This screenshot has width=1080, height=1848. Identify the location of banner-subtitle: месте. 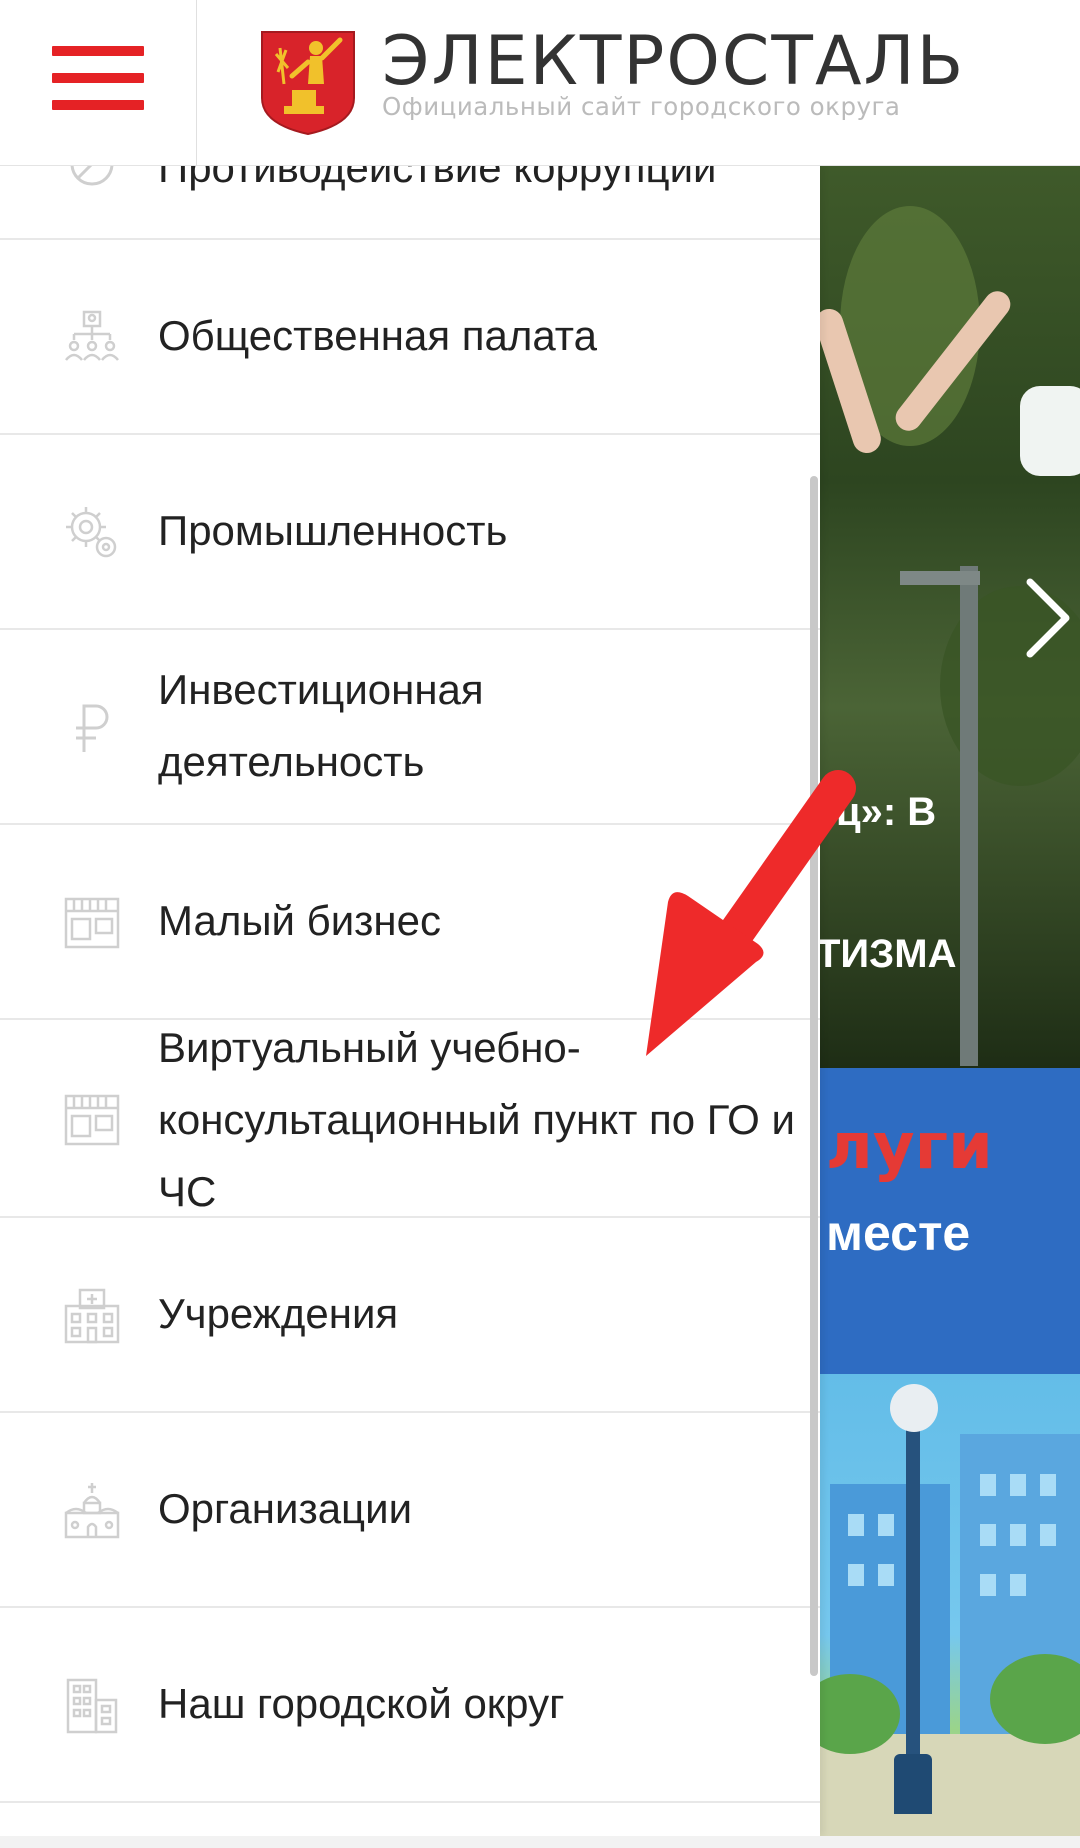
(898, 1233).